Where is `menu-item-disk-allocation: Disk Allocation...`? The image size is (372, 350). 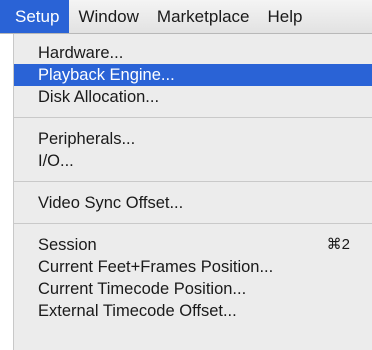
menu-item-disk-allocation: Disk Allocation... is located at coordinates (193, 97).